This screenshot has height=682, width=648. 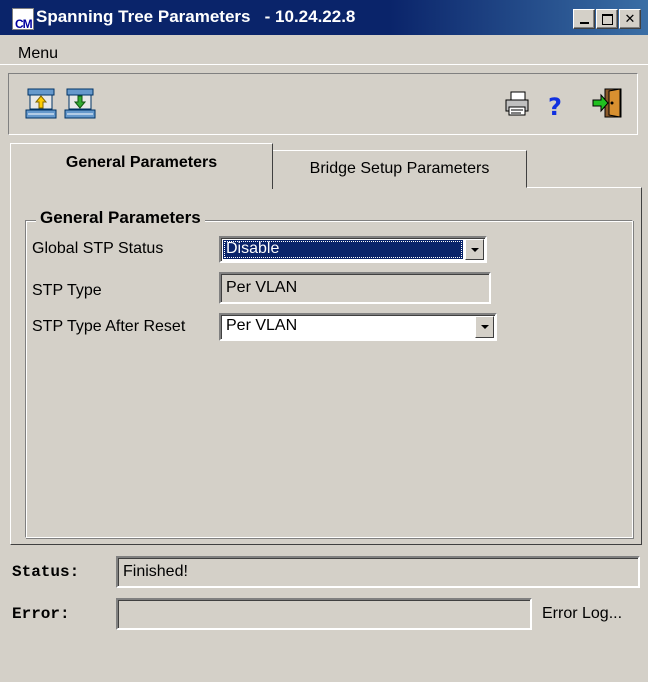 What do you see at coordinates (517, 104) in the screenshot?
I see `printer-icon` at bounding box center [517, 104].